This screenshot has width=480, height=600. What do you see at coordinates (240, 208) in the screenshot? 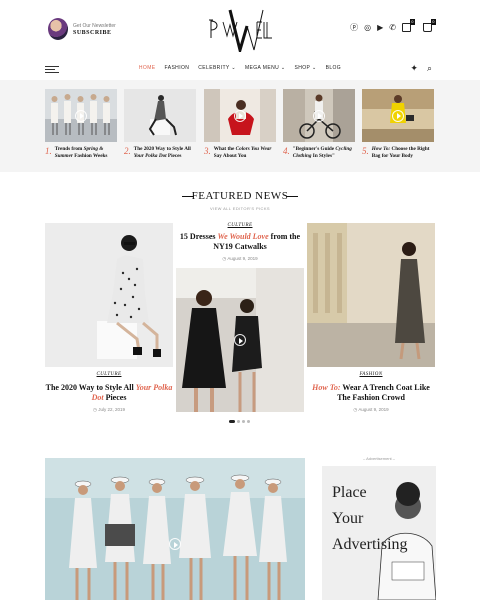
I see `view-all-link: VIEW ALL EDITOR'S PICKS` at bounding box center [240, 208].